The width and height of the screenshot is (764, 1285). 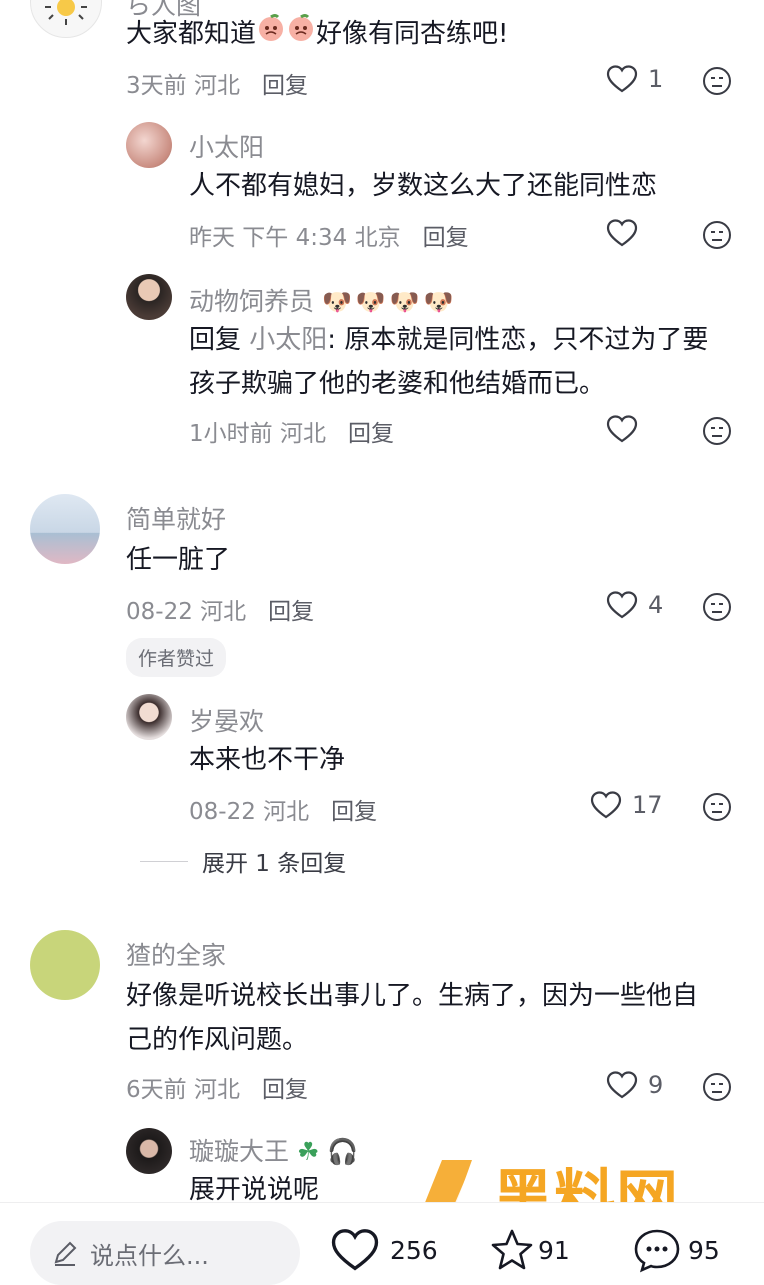 I want to click on like-count-button: 256, so click(x=384, y=1250).